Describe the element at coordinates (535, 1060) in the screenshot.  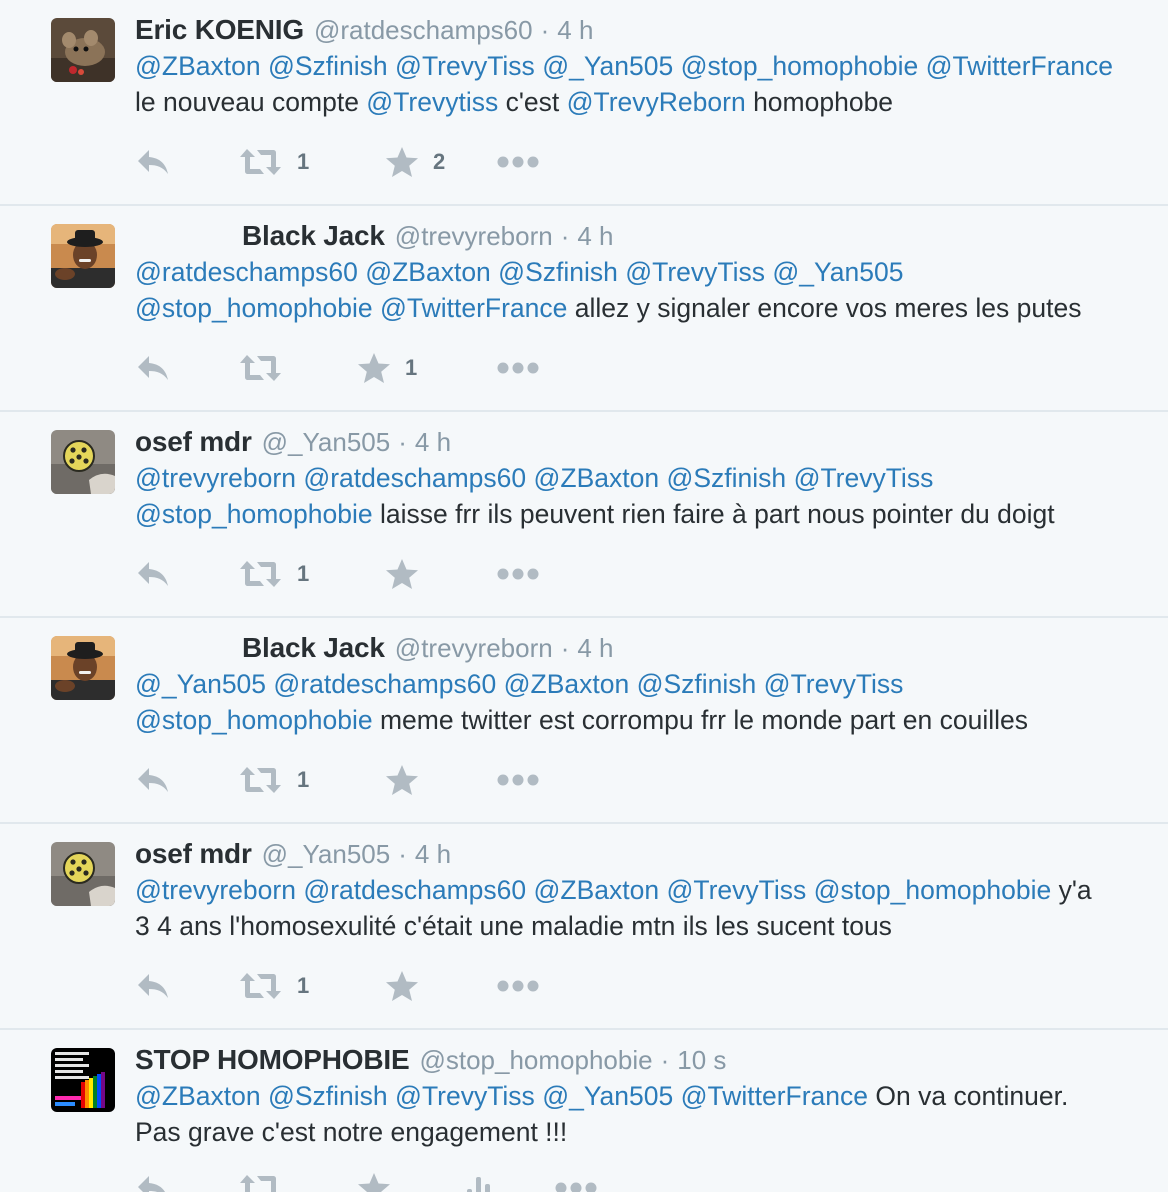
I see `author-username: @stop_homophobie` at that location.